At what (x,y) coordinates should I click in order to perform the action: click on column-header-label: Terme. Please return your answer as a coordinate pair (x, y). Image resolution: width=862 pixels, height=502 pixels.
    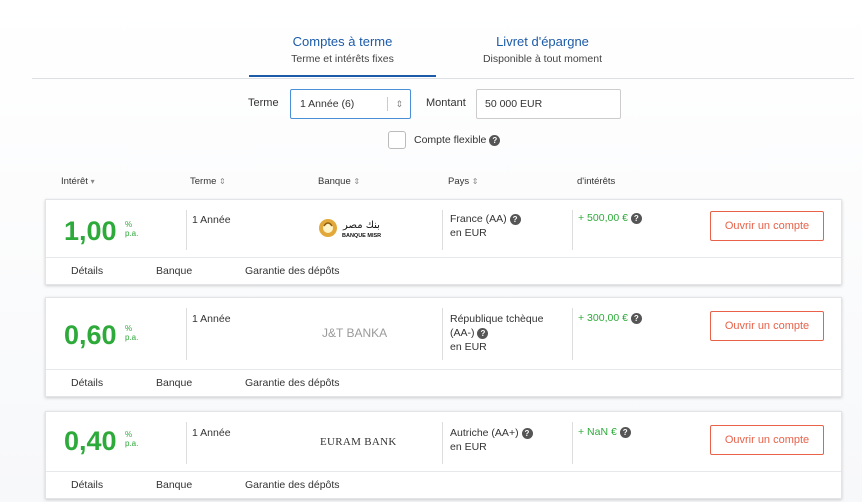
    Looking at the image, I should click on (203, 181).